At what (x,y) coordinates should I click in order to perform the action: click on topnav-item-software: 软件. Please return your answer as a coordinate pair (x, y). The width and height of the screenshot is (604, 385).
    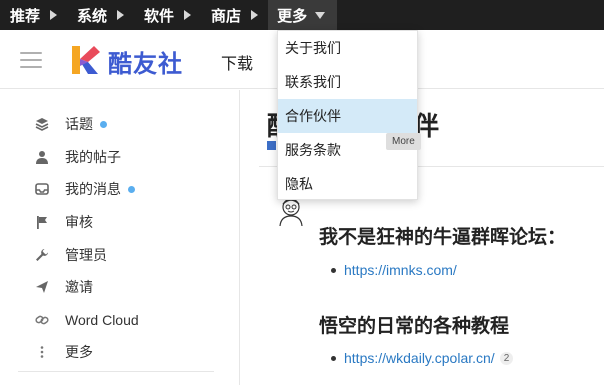
    Looking at the image, I should click on (167, 15).